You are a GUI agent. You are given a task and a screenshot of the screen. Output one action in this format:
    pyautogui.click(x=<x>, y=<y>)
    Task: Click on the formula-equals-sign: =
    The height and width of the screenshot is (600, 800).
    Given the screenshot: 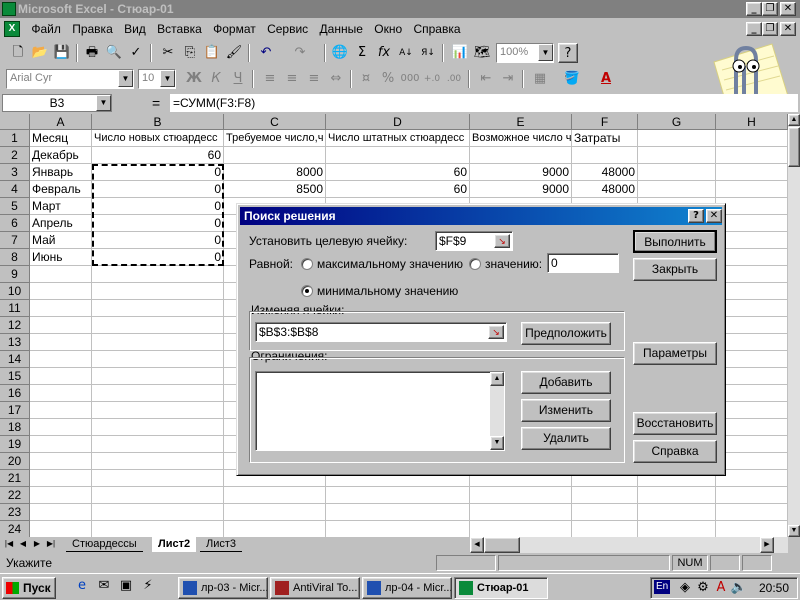 What is the action you would take?
    pyautogui.click(x=156, y=103)
    